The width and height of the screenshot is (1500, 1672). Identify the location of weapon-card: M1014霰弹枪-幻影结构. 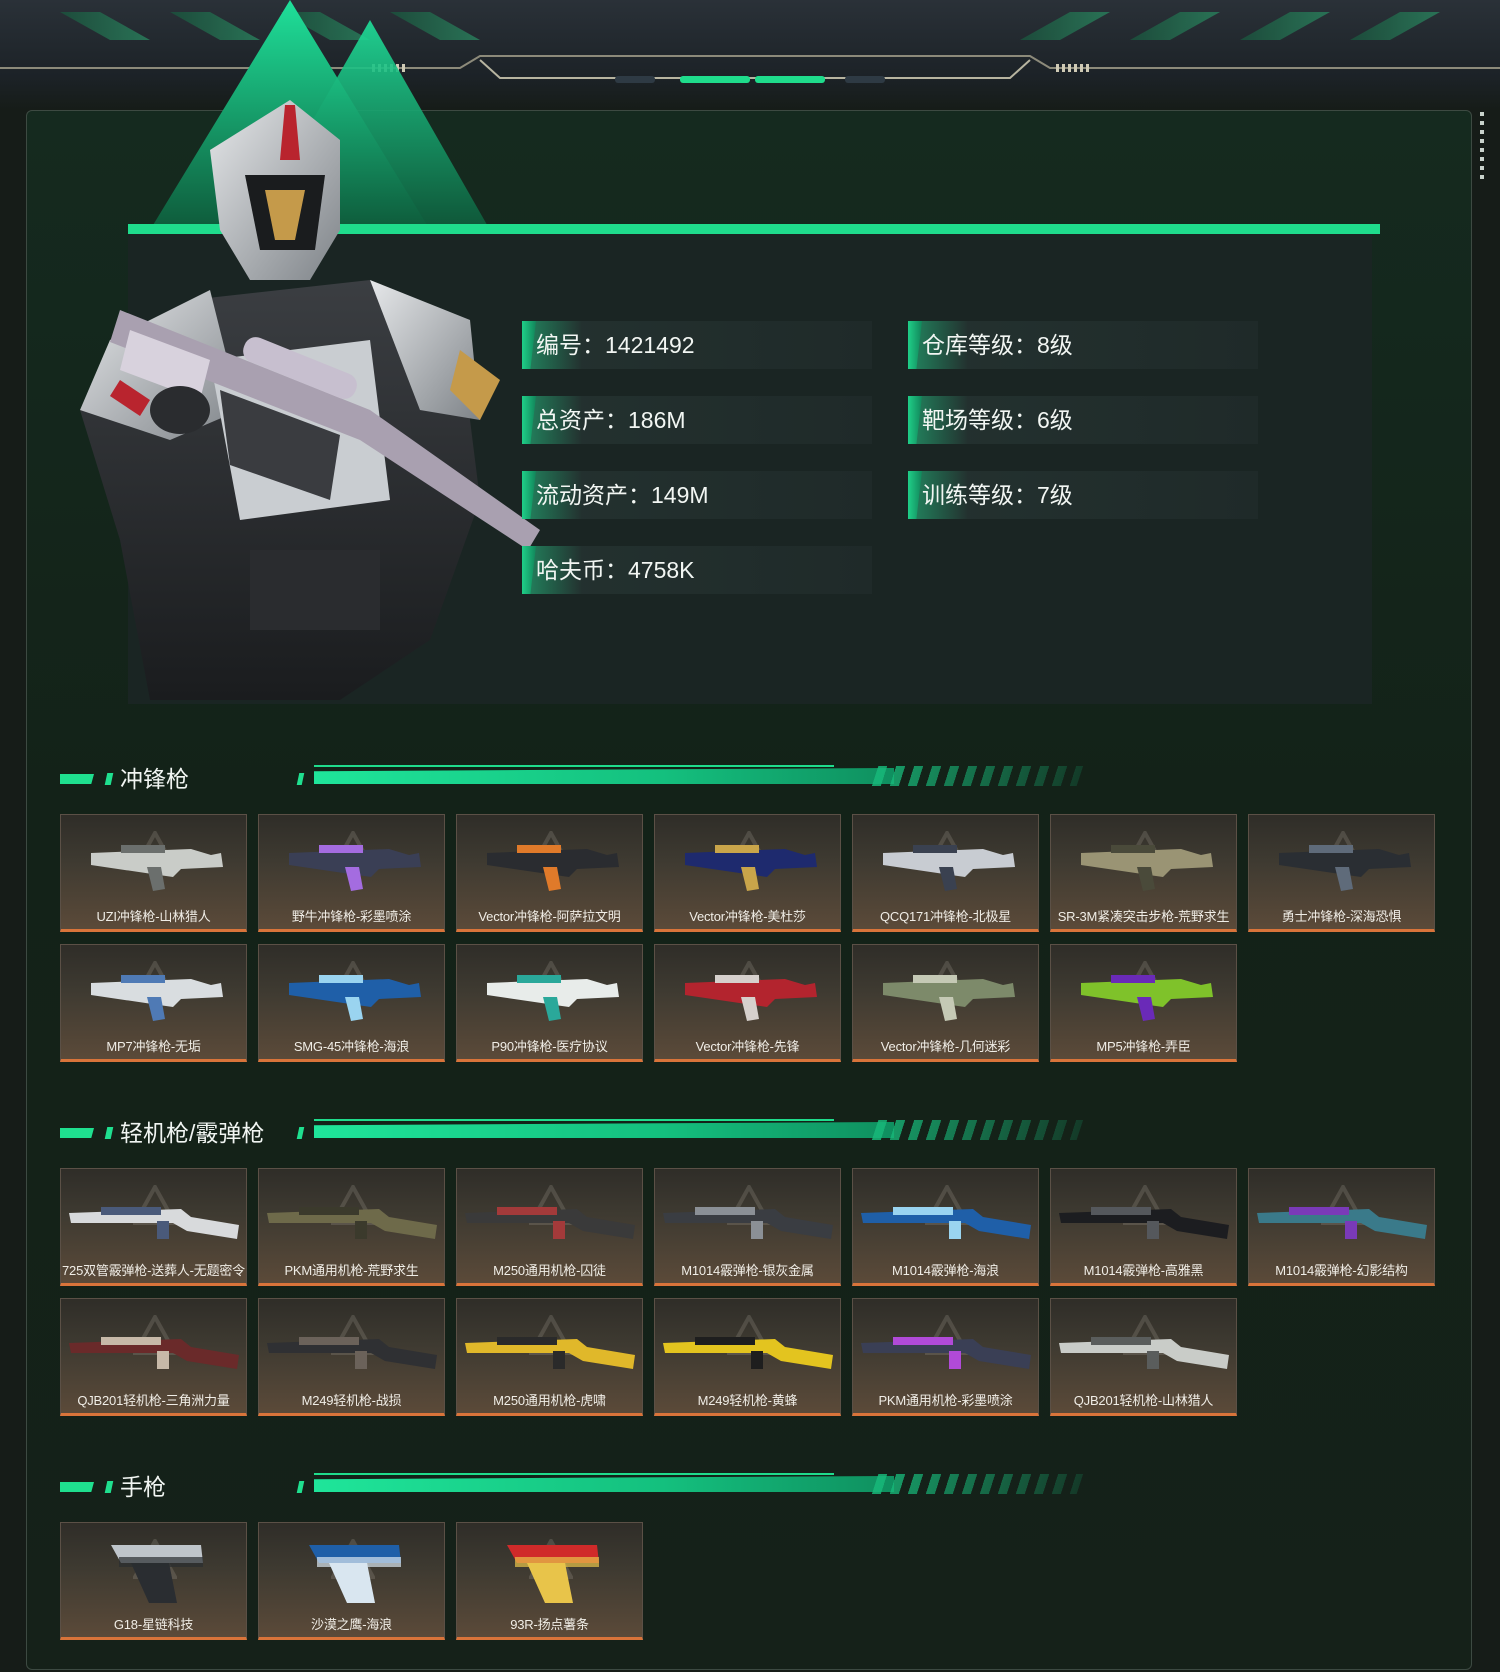
(1341, 1227).